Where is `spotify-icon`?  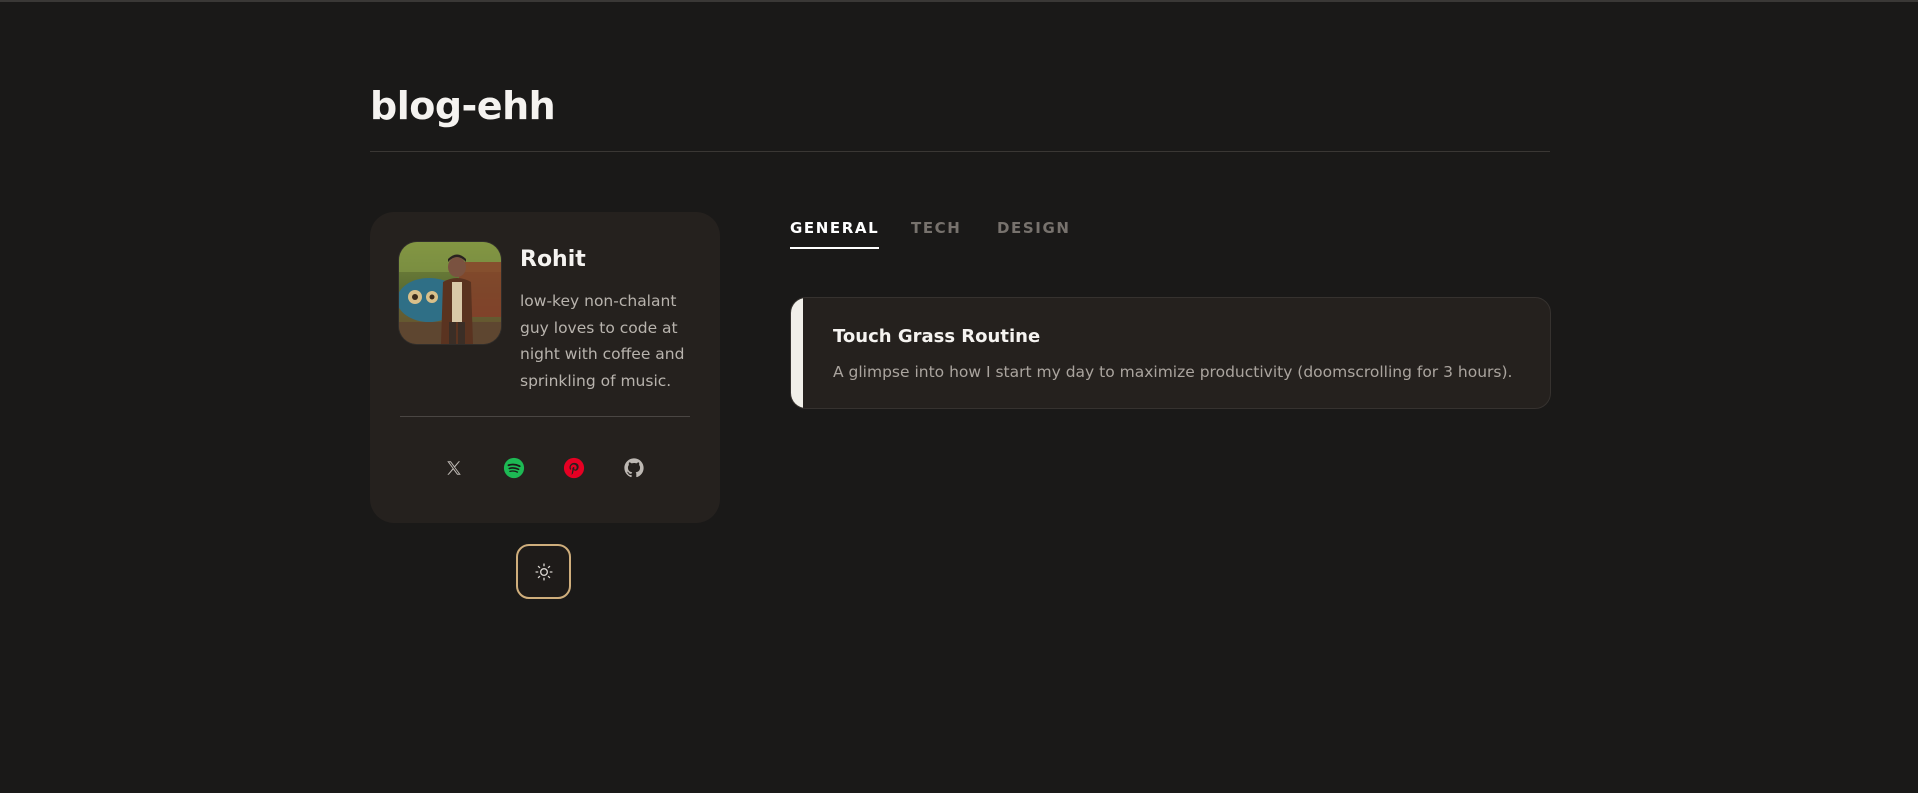
spotify-icon is located at coordinates (514, 468).